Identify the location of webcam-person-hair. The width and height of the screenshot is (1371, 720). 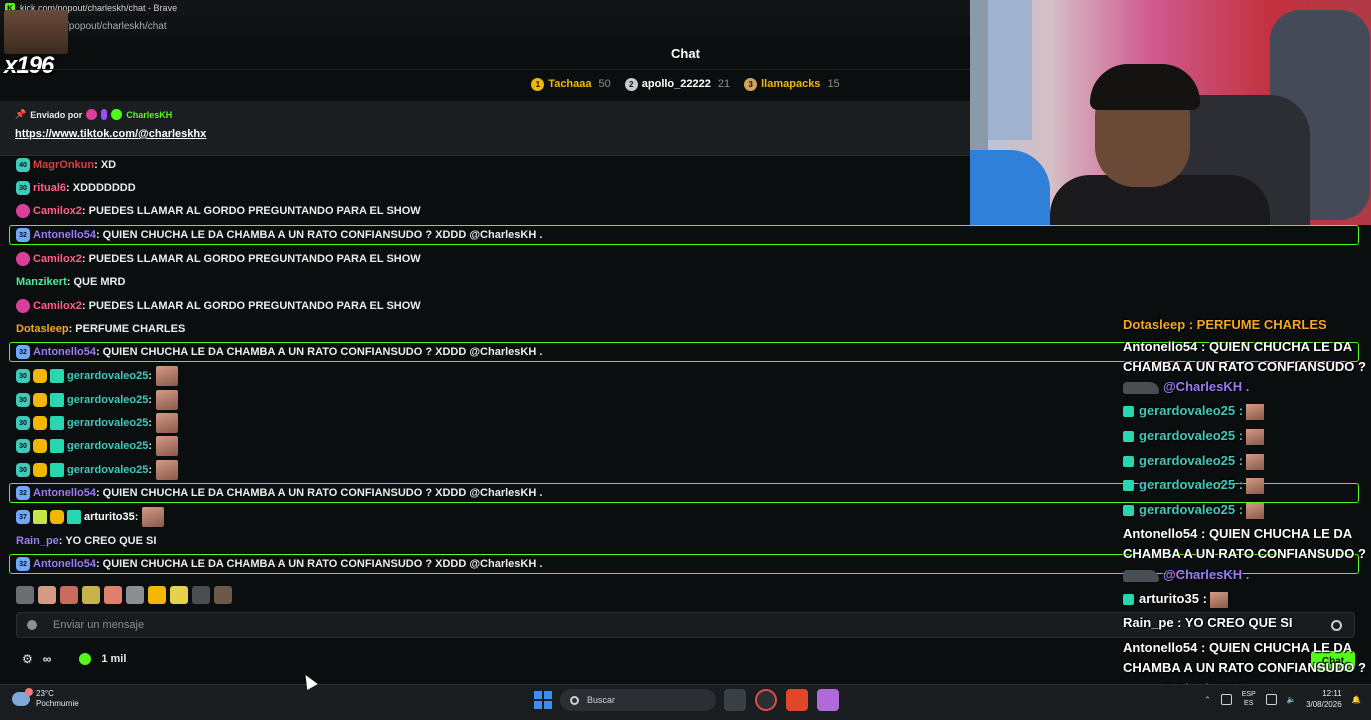
(1145, 87).